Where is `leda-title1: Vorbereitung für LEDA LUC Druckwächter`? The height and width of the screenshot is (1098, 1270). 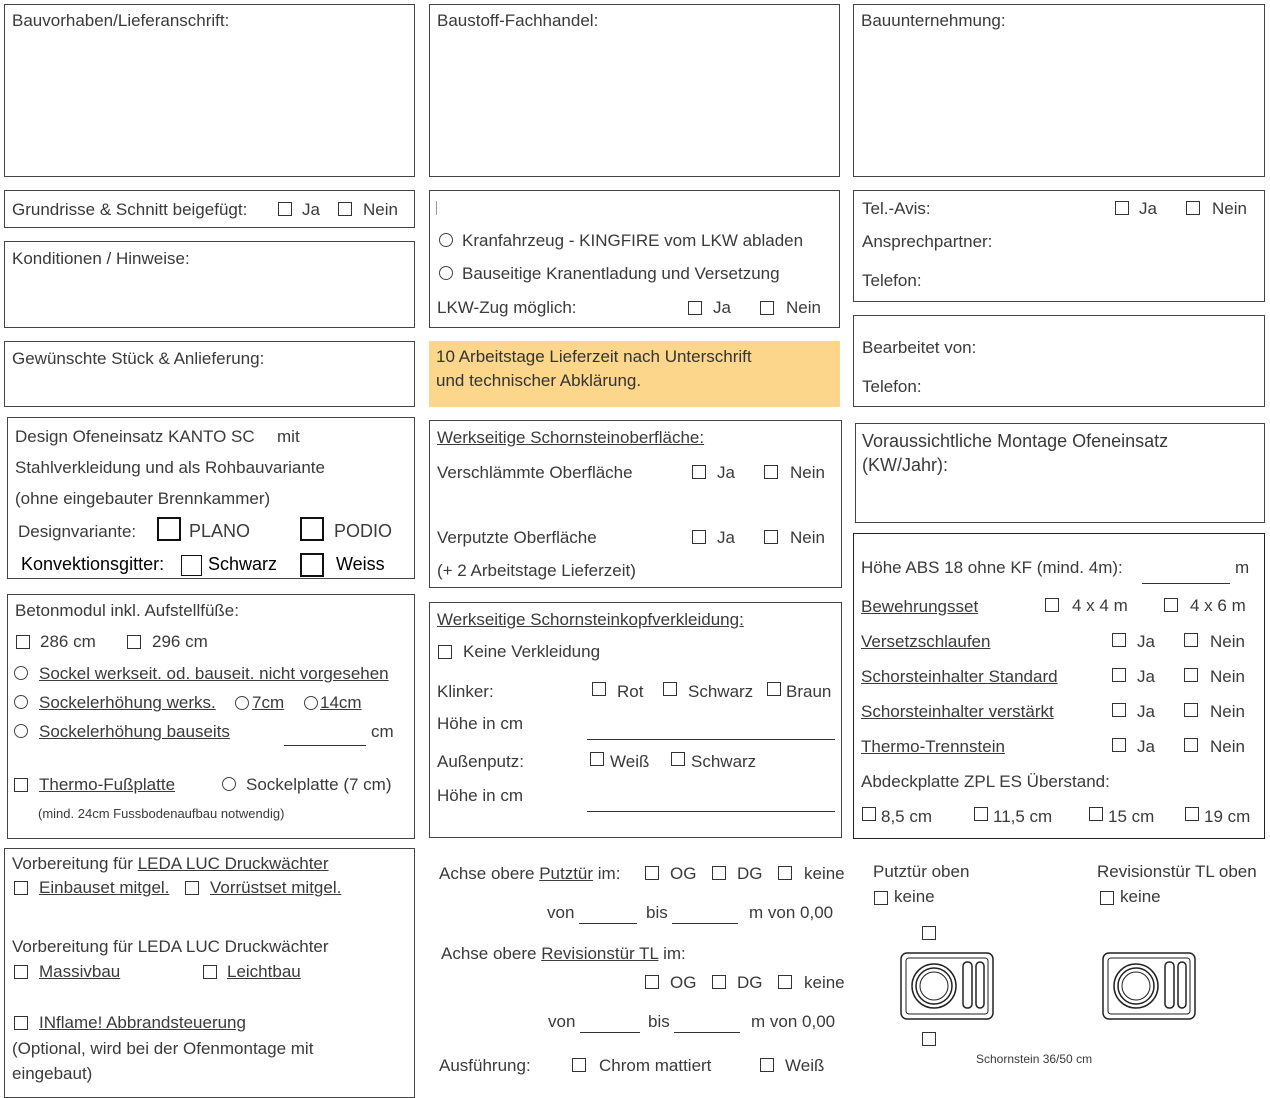
leda-title1: Vorbereitung für LEDA LUC Druckwächter is located at coordinates (170, 864).